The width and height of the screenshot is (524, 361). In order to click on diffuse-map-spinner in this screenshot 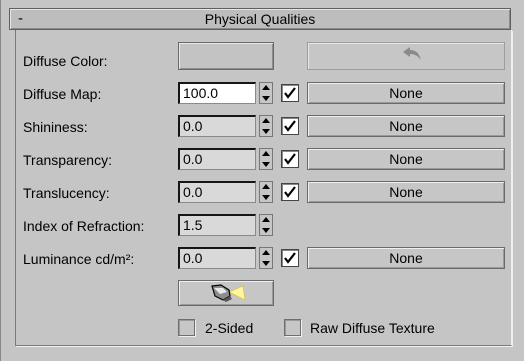, I will do `click(266, 93)`.